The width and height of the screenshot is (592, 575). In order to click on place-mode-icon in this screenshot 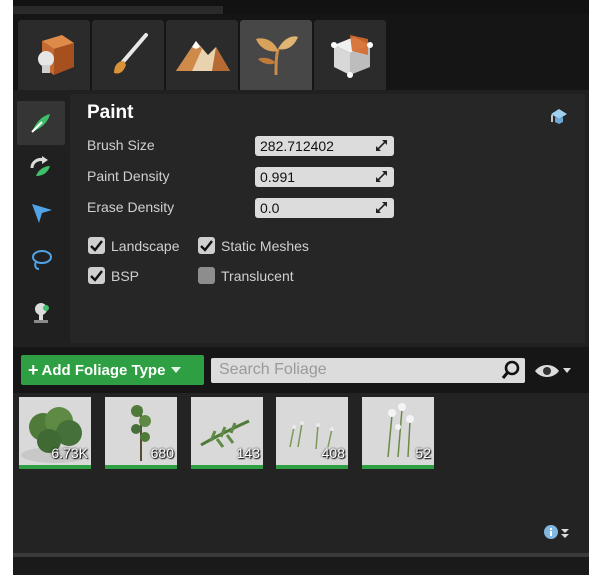, I will do `click(56, 55)`.